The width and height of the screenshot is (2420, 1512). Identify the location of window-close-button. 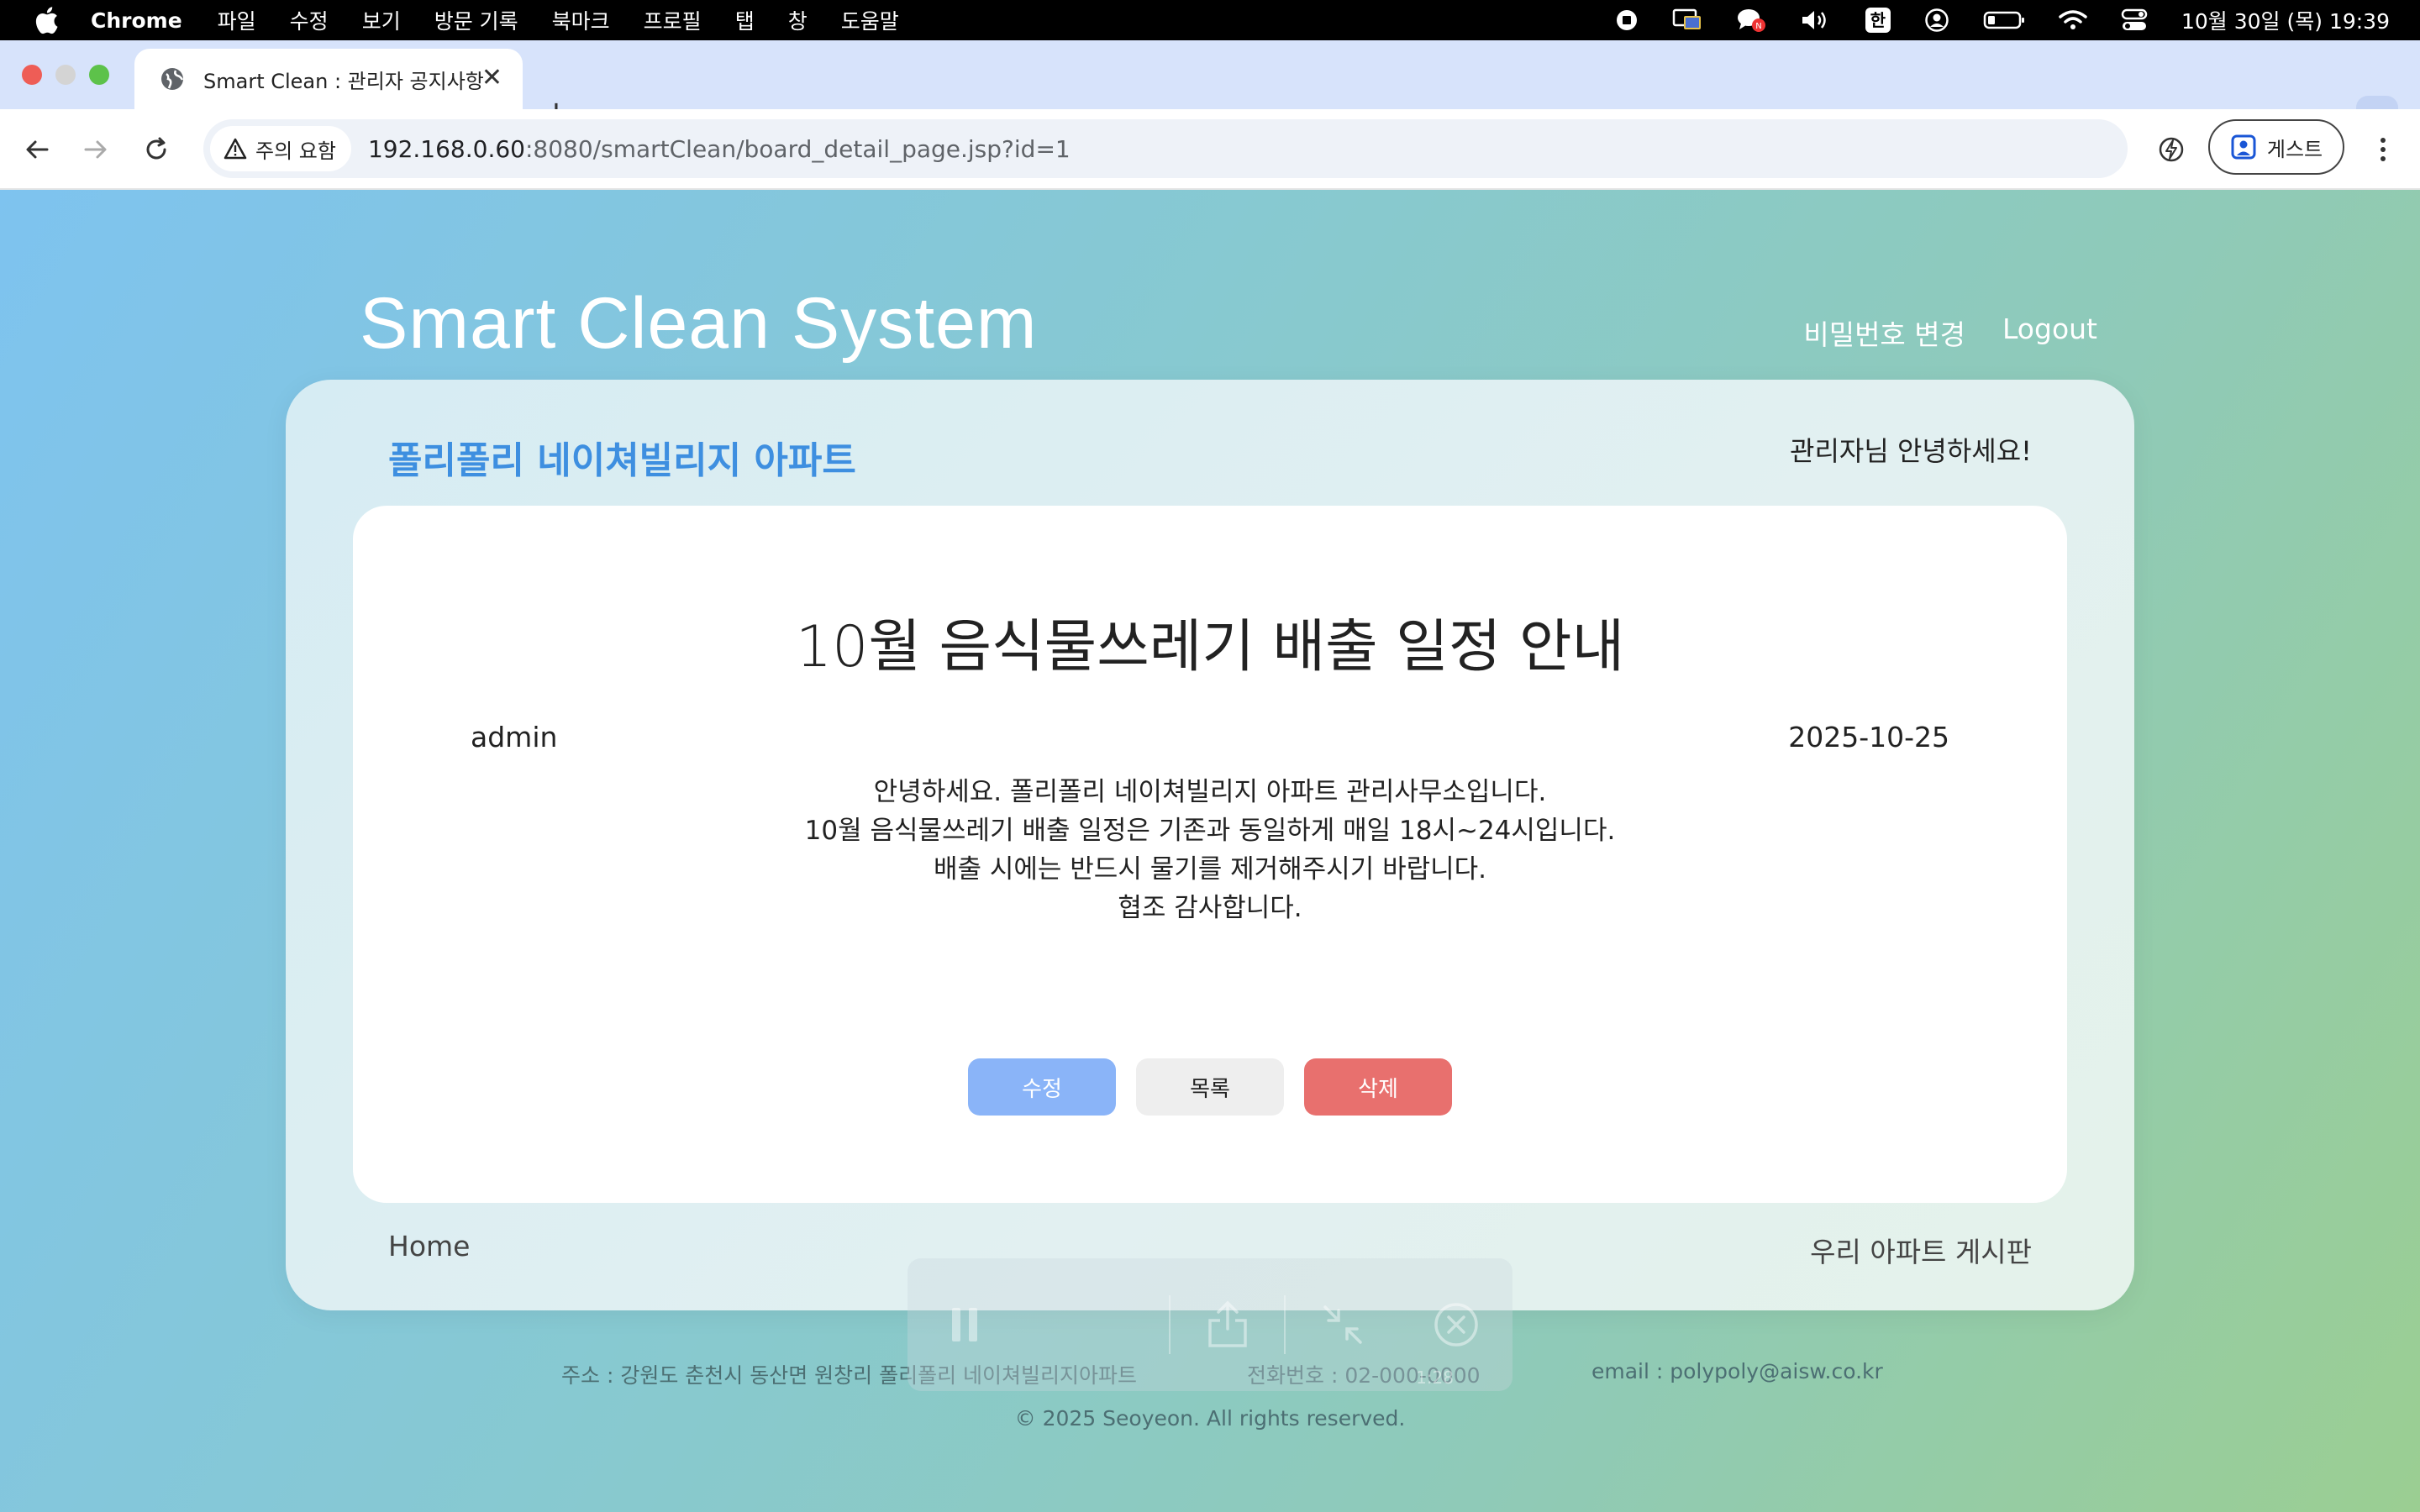
(32, 75).